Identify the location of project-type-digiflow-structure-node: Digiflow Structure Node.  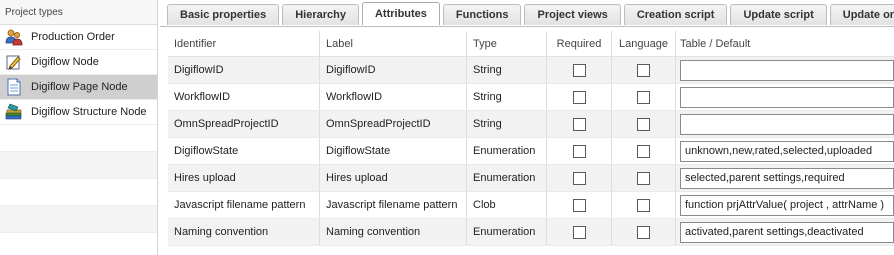
(78, 112).